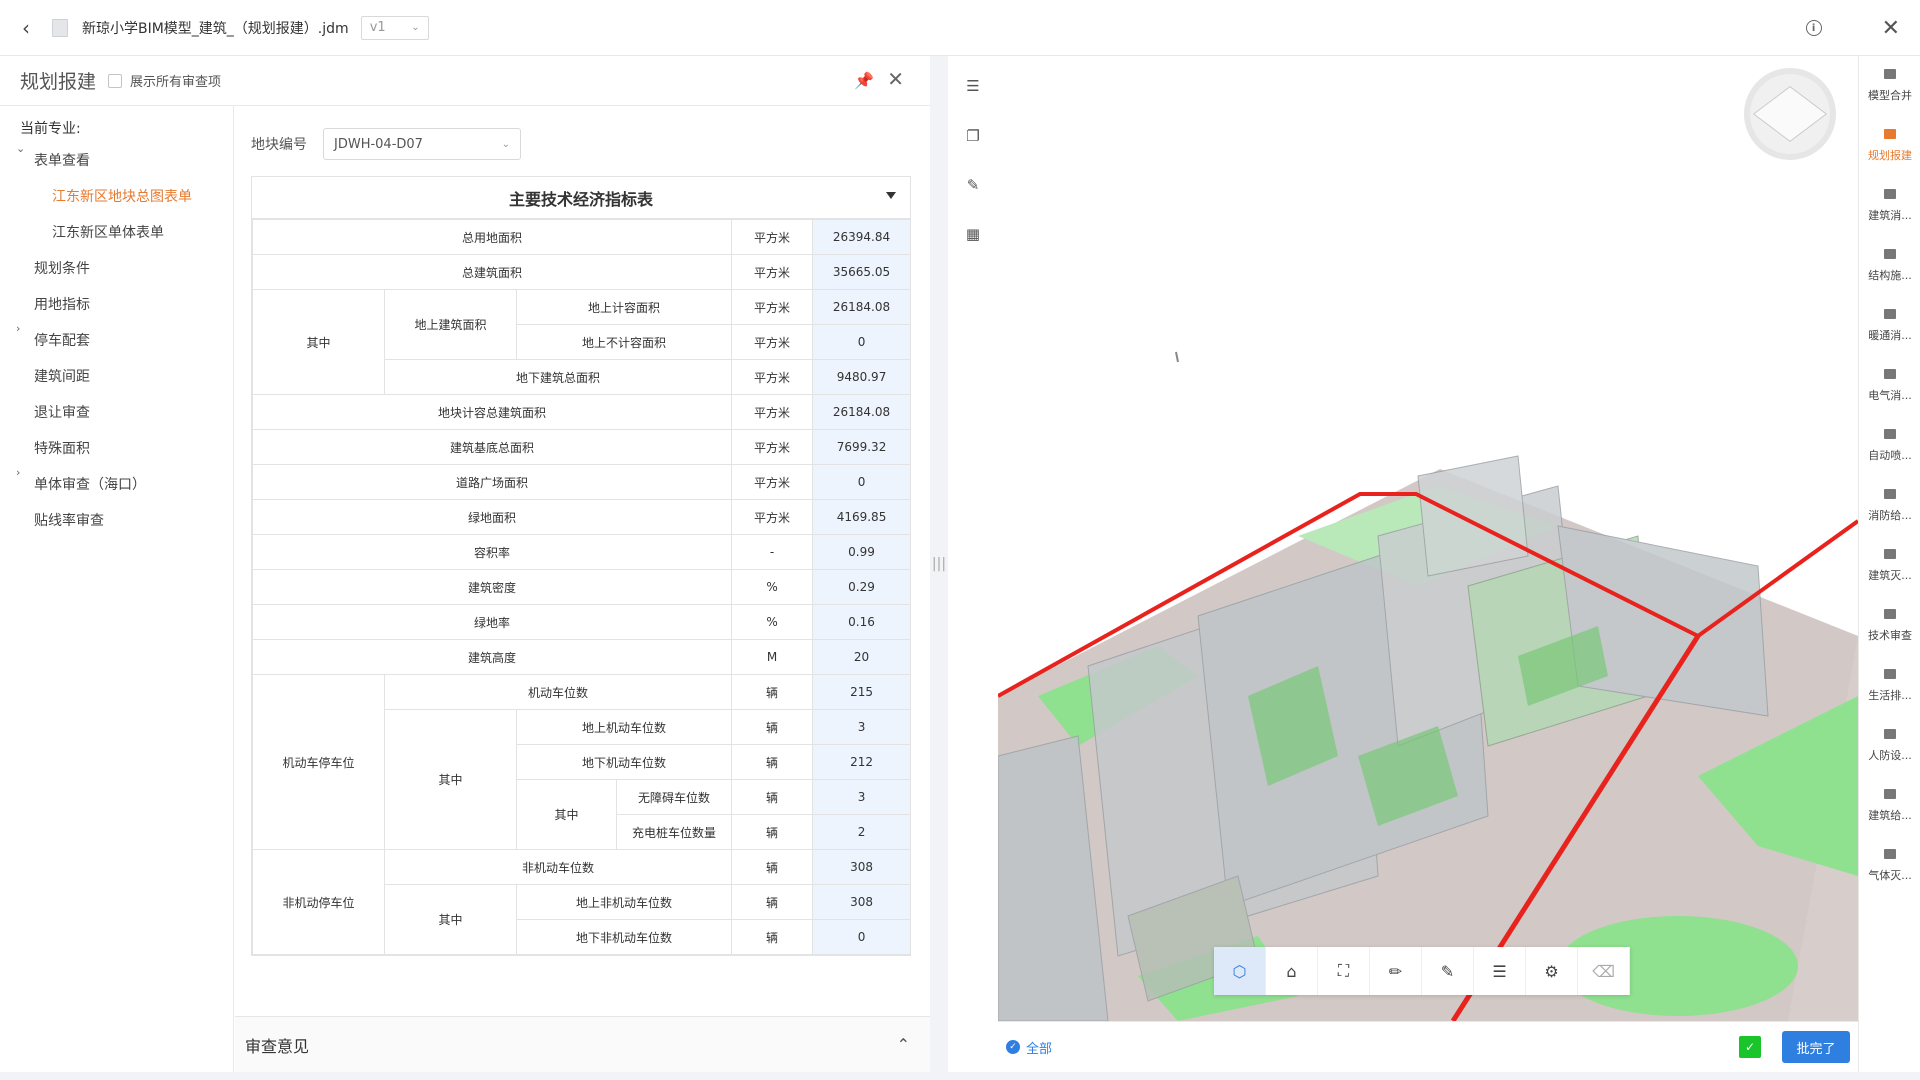 The width and height of the screenshot is (1920, 1080). Describe the element at coordinates (1813, 28) in the screenshot. I see `info-icon: i` at that location.